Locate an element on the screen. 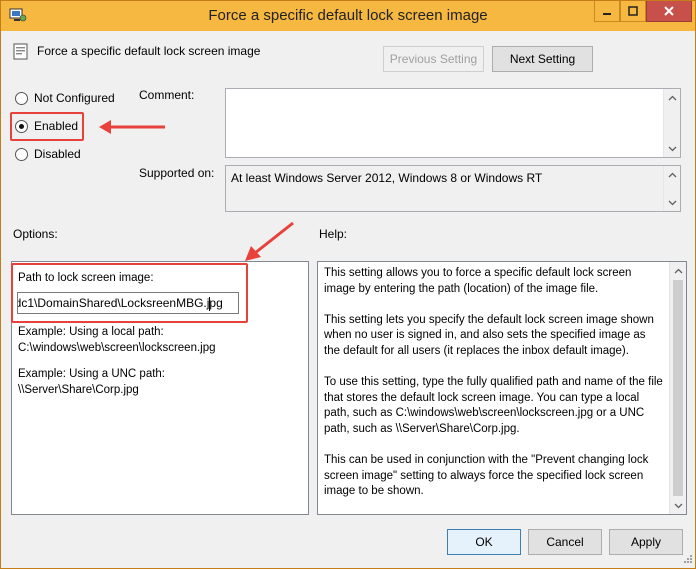 The width and height of the screenshot is (696, 569). example-unc-value: \\Server\Share\Corp.jpg is located at coordinates (78, 390).